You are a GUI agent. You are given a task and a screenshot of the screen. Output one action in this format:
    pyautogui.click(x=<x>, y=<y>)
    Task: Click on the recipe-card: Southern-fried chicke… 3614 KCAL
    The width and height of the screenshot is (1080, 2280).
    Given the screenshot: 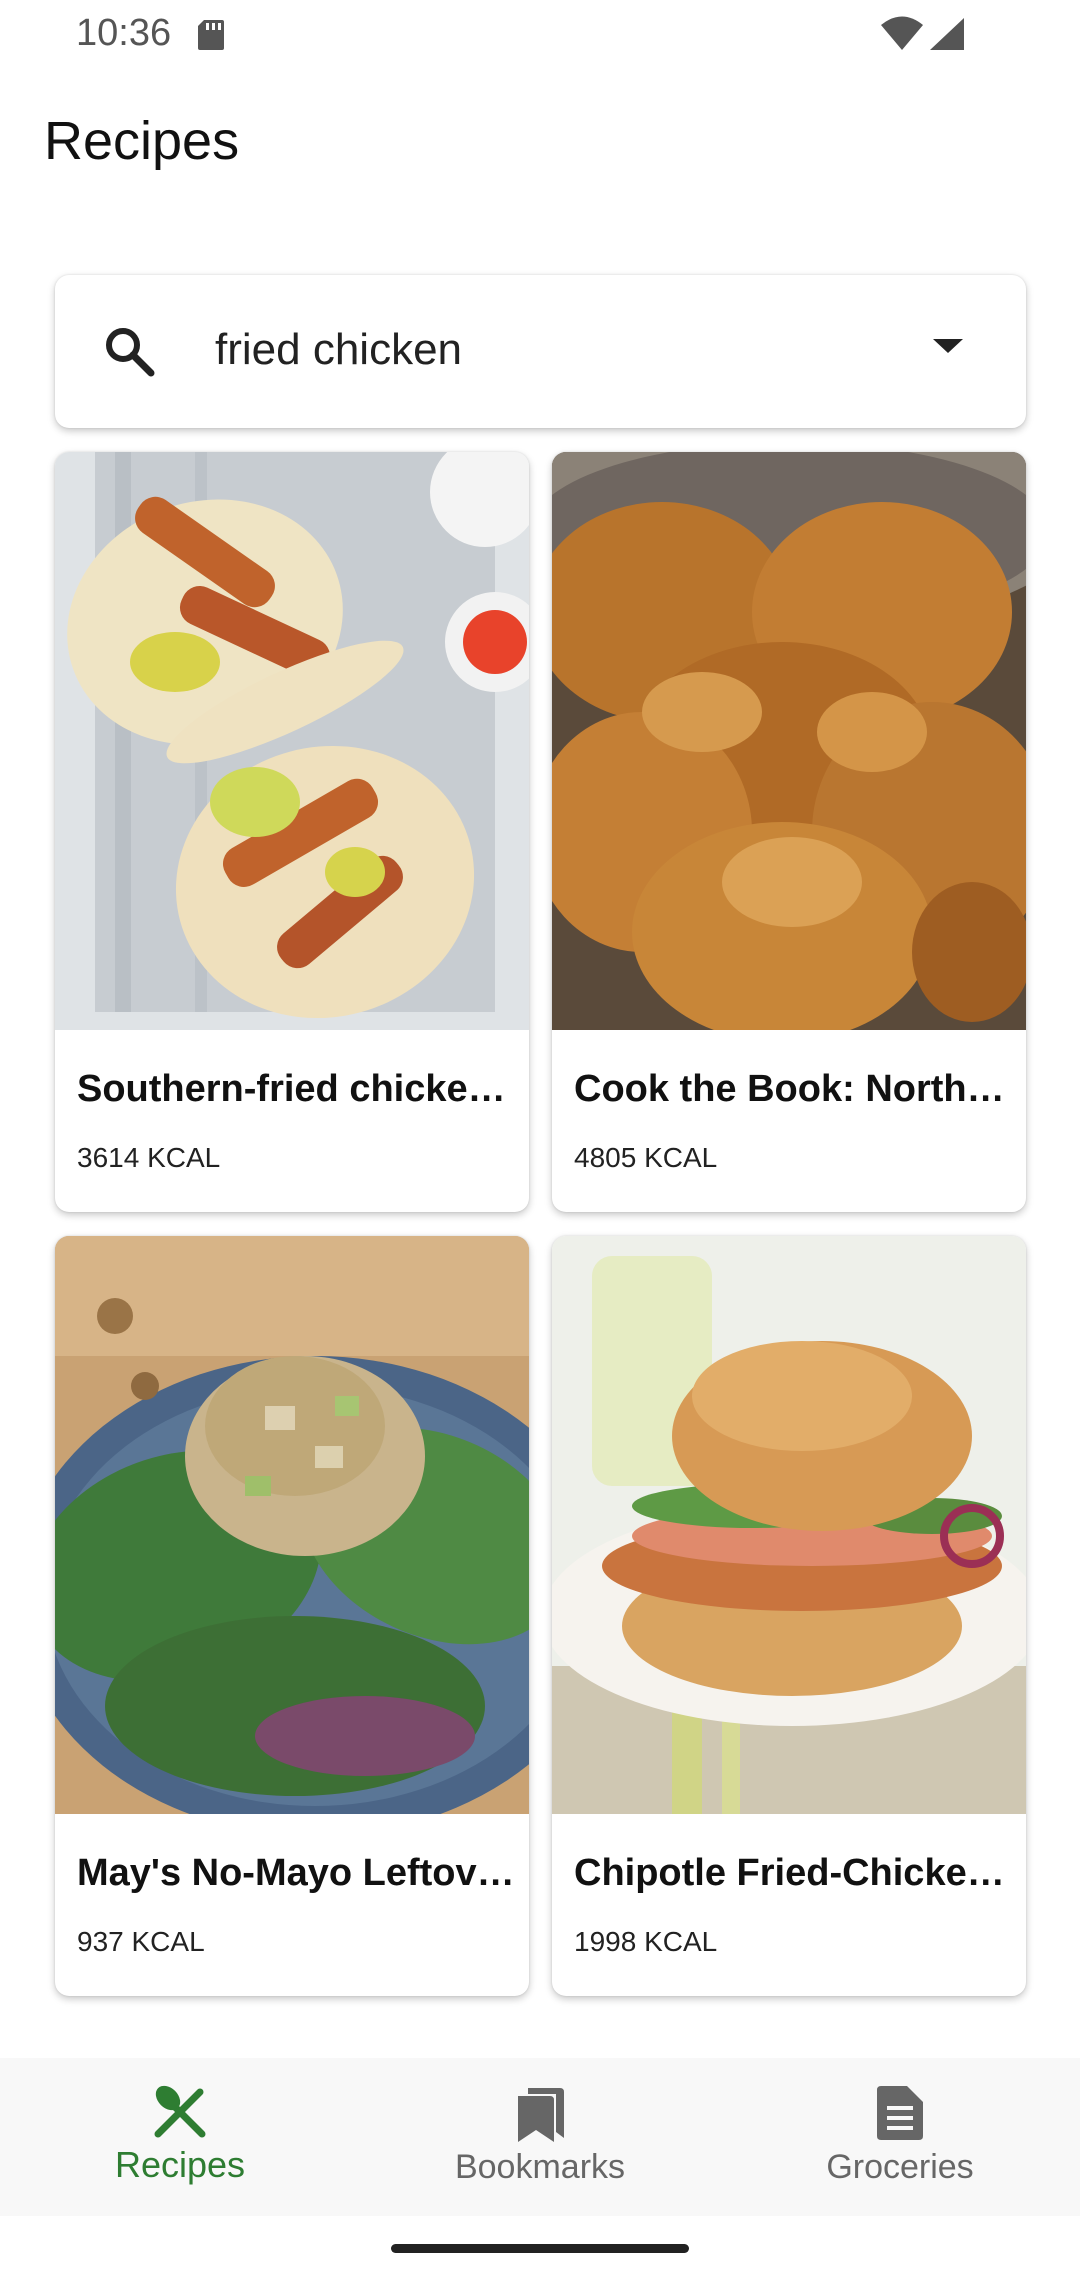 What is the action you would take?
    pyautogui.click(x=292, y=832)
    